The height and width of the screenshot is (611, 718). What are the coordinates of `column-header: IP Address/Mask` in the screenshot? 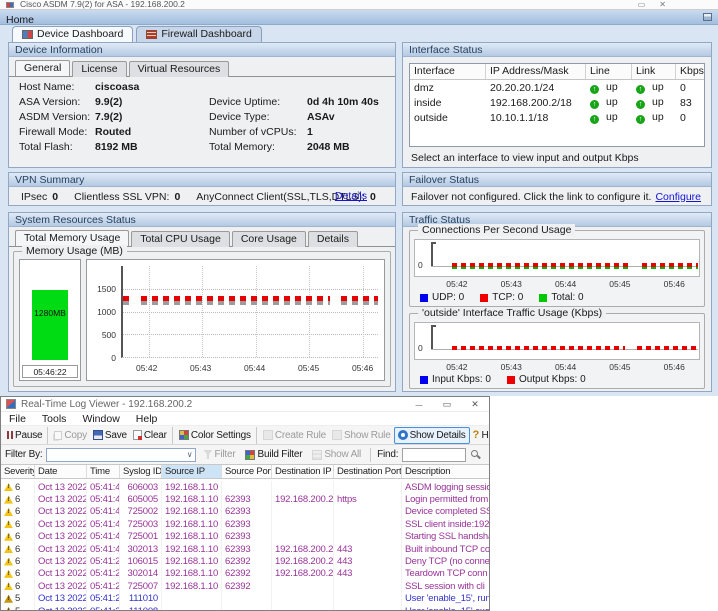 It's located at (536, 71).